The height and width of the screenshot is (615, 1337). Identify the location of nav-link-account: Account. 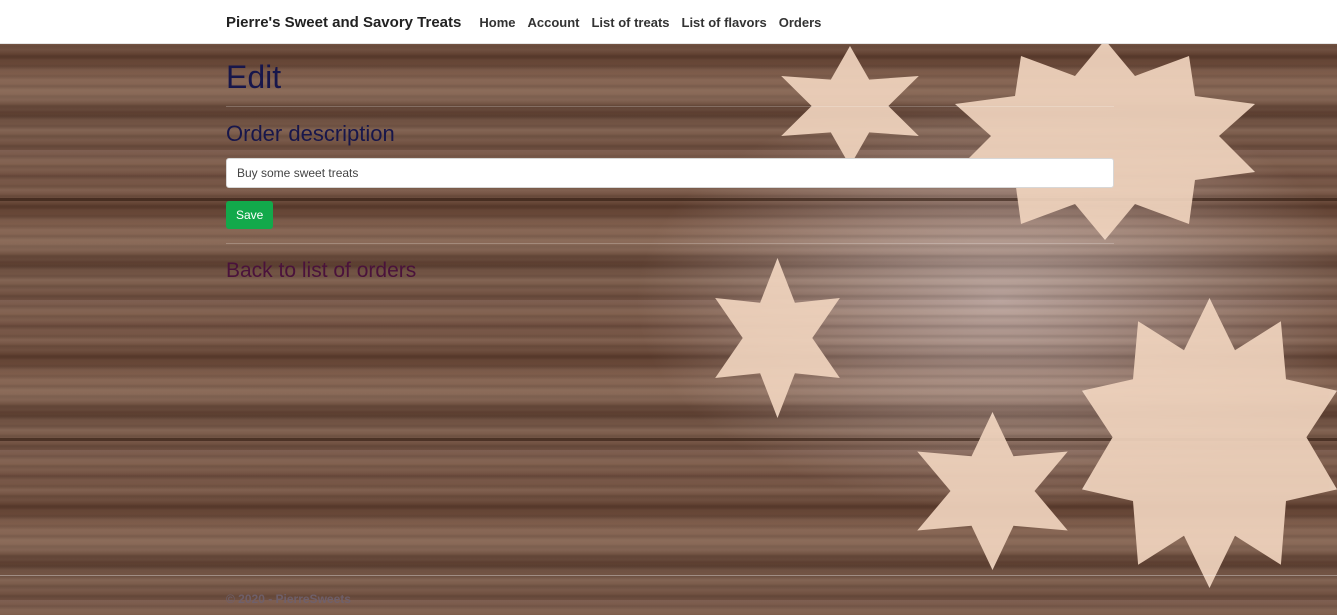
(553, 22).